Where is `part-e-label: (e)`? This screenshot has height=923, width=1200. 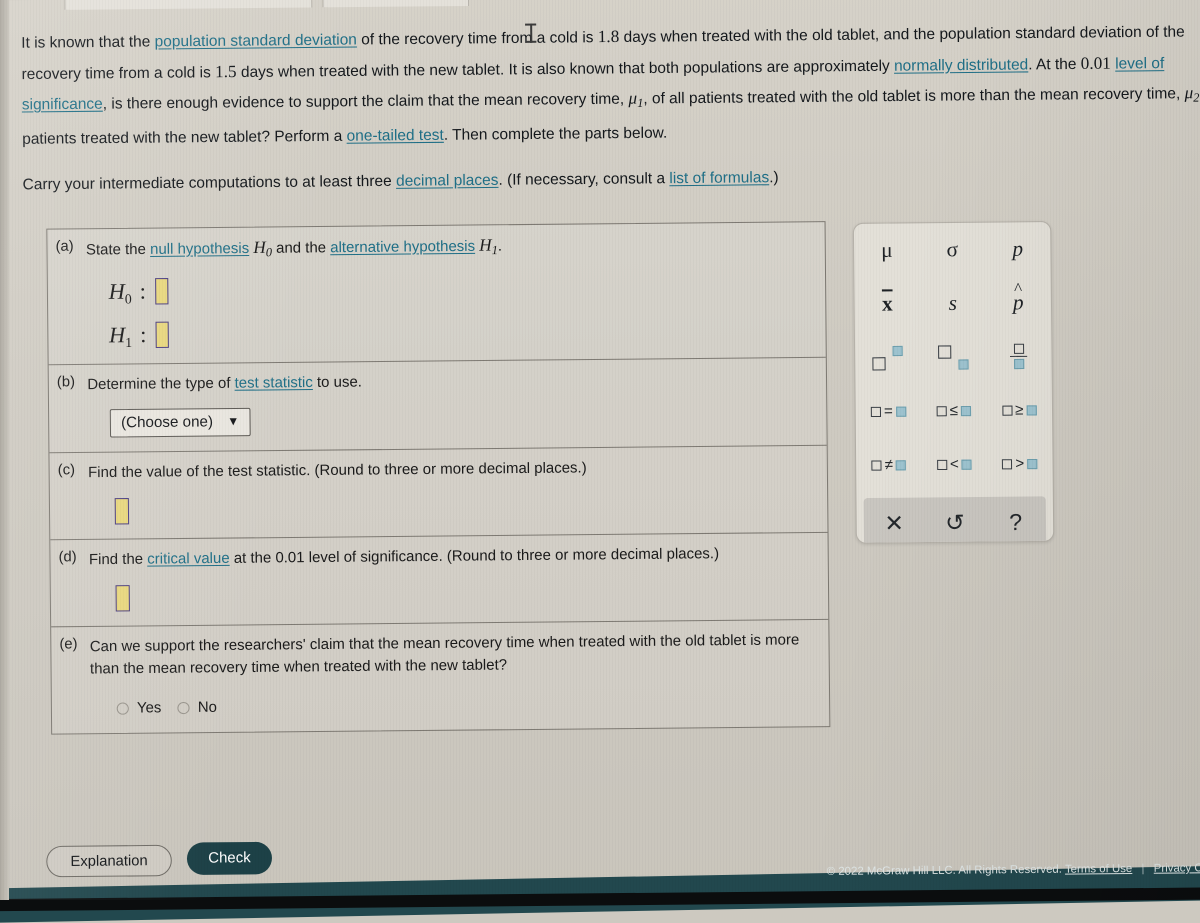
part-e-label: (e) is located at coordinates (68, 644).